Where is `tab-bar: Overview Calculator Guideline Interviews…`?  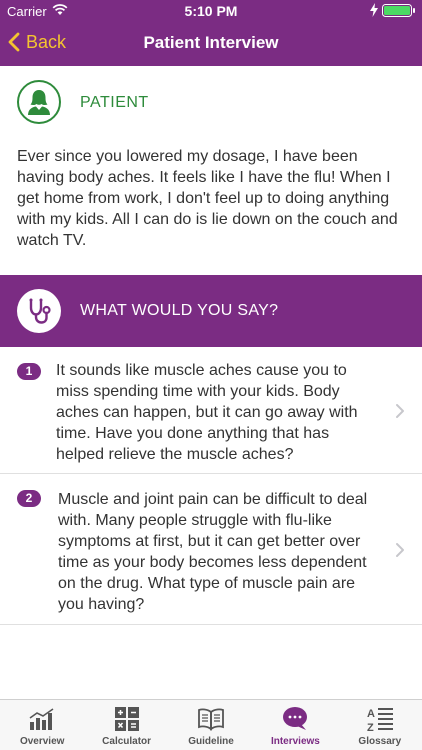
tab-bar: Overview Calculator Guideline Interviews… is located at coordinates (211, 724).